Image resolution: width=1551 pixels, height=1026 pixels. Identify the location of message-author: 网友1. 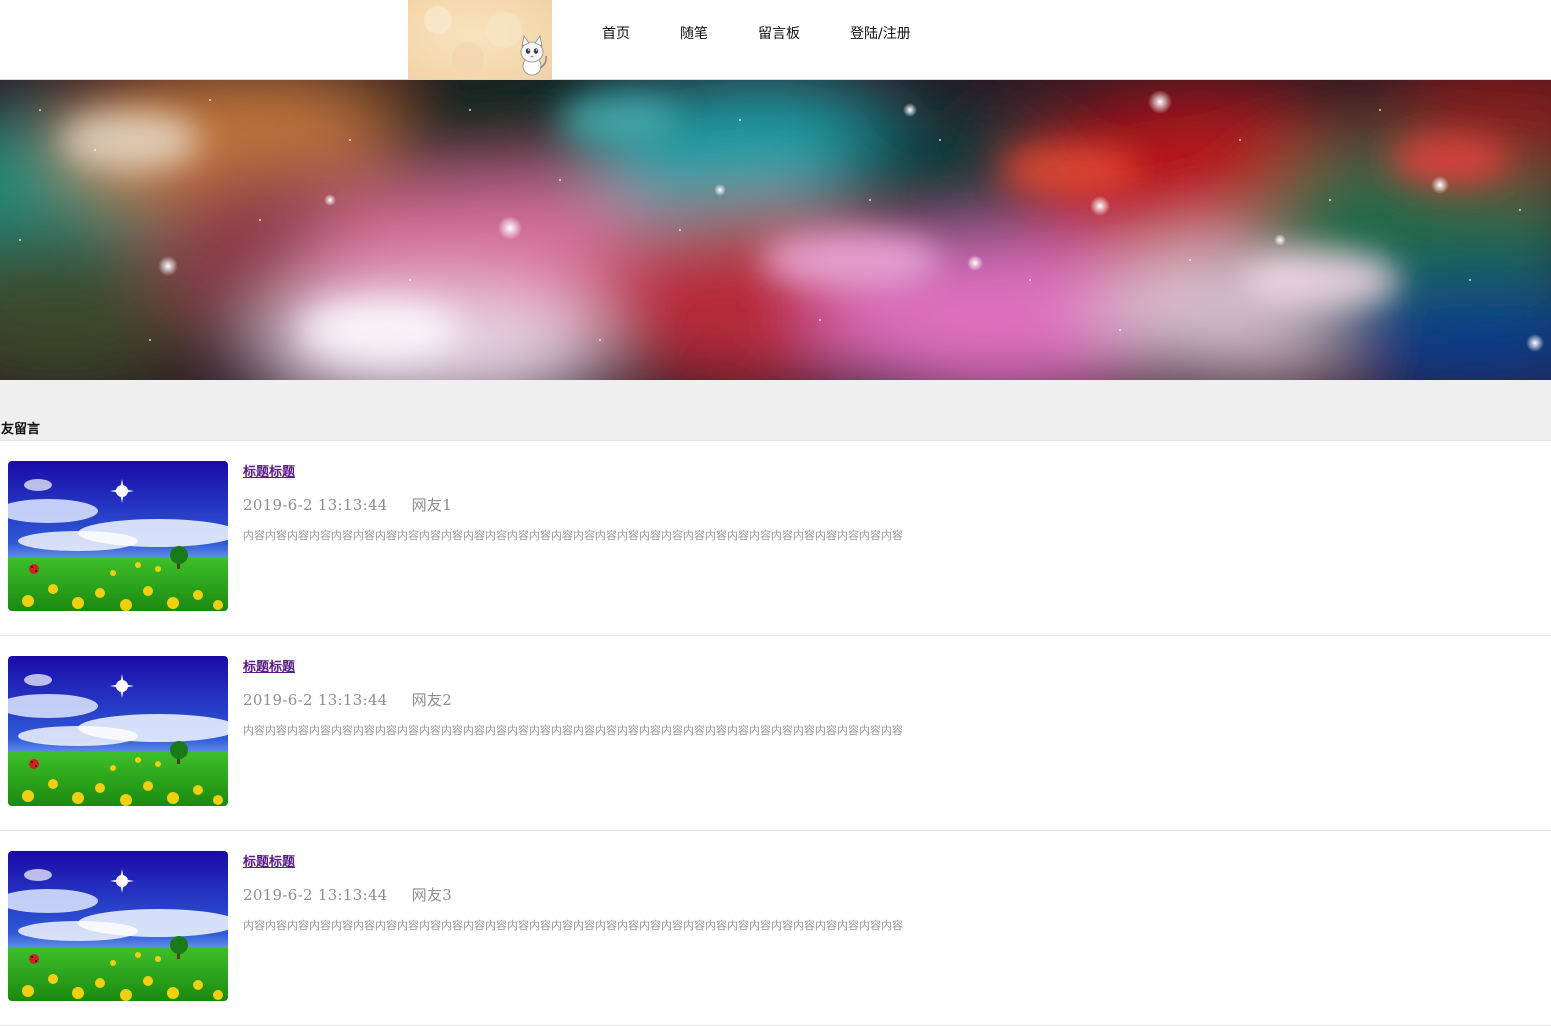
(432, 505).